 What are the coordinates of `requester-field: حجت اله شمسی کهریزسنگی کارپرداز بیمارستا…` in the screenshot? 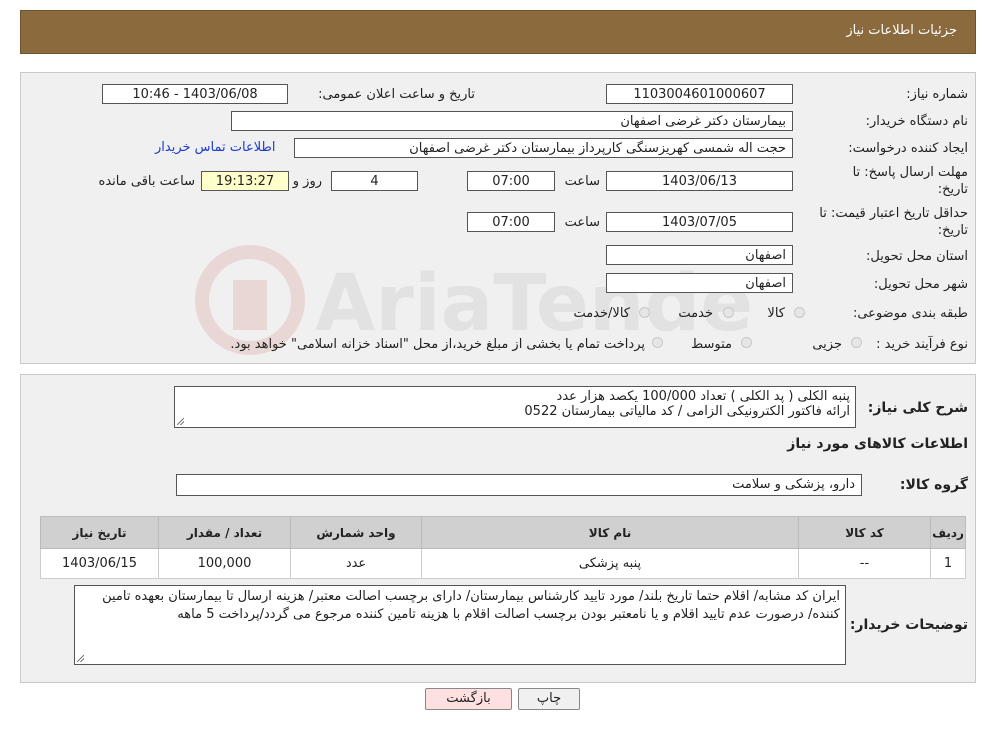 It's located at (543, 148).